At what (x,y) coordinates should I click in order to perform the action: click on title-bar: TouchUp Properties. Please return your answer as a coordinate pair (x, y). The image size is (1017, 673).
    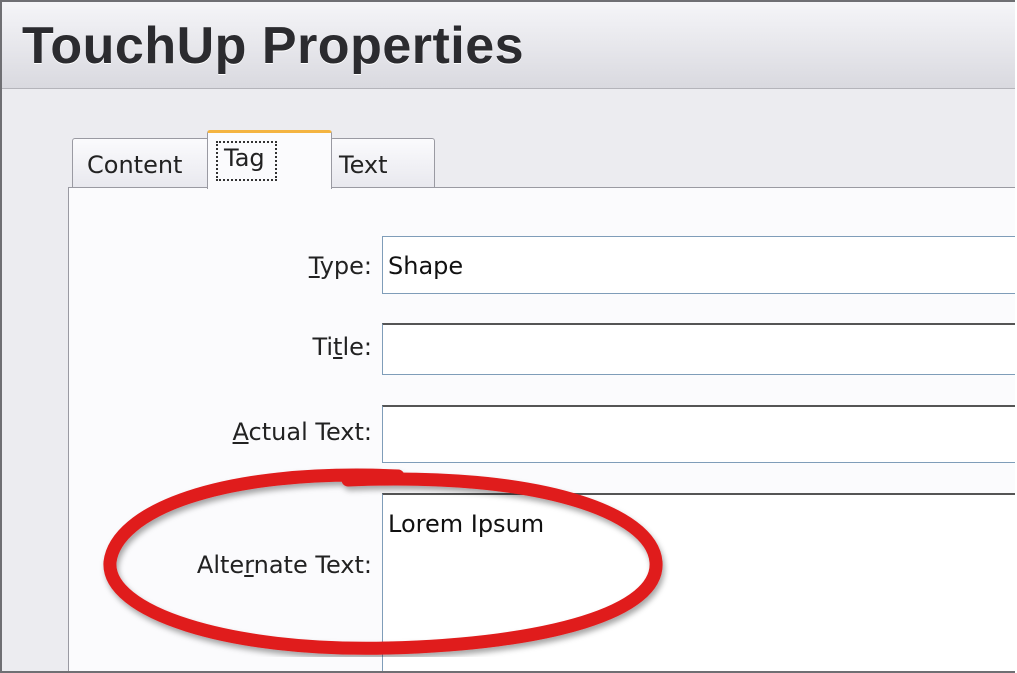
    Looking at the image, I should click on (508, 45).